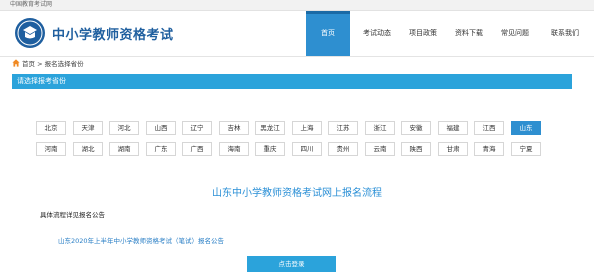 The image size is (594, 273). Describe the element at coordinates (307, 149) in the screenshot. I see `province-sichuan: 四川` at that location.